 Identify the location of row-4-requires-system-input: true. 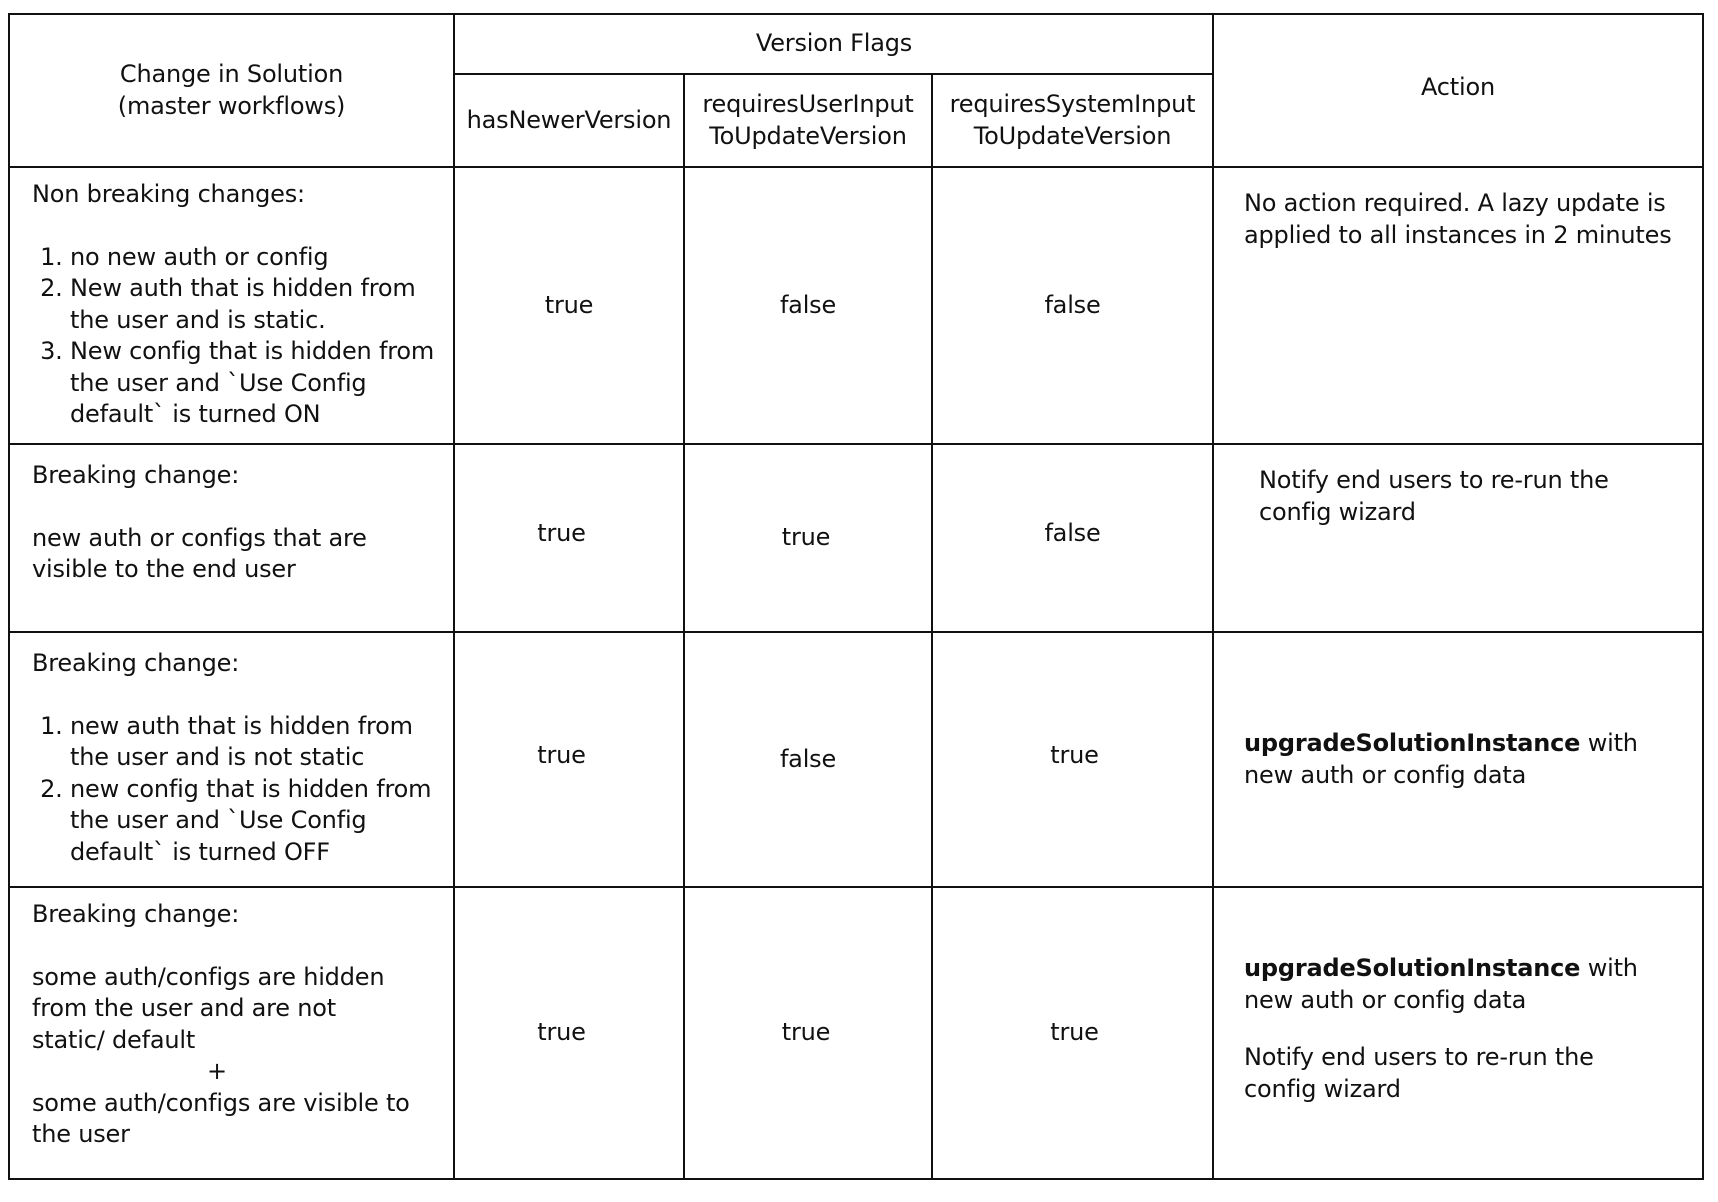
(1074, 1033).